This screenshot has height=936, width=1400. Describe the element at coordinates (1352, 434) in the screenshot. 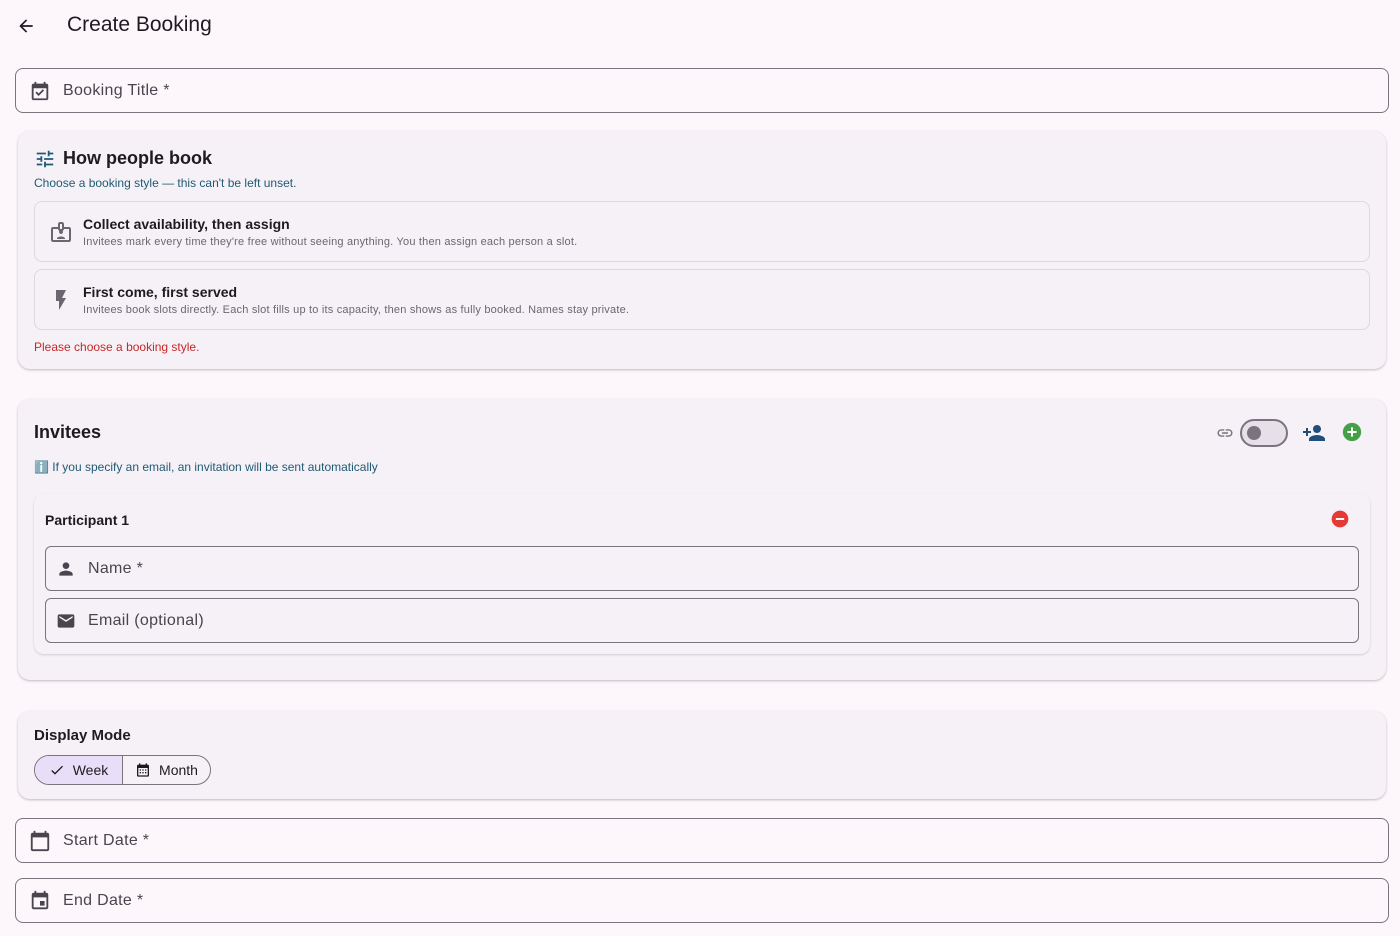

I see `add-circle-icon` at that location.